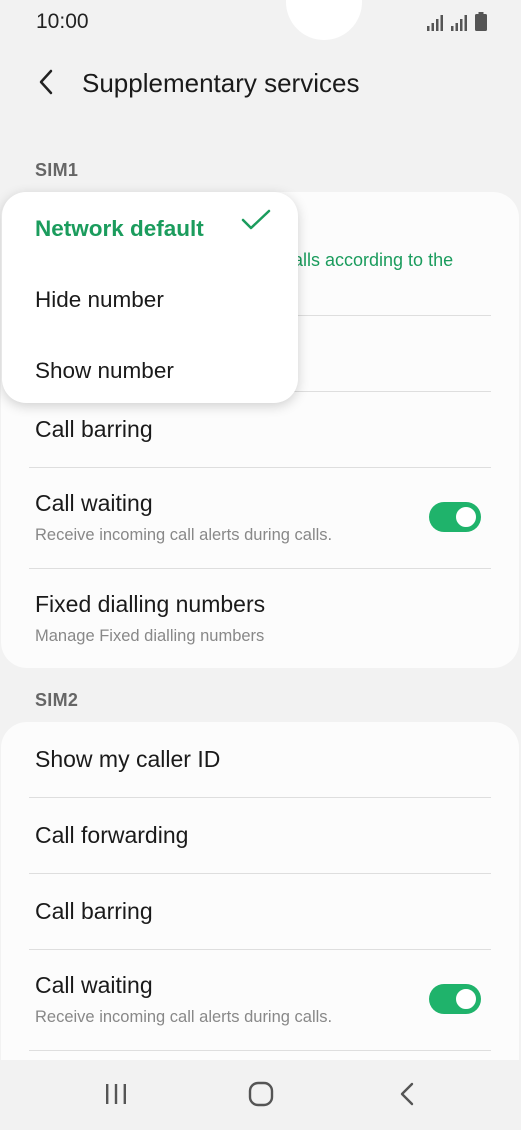  What do you see at coordinates (57, 170) in the screenshot?
I see `section-label-sim1: SIM1` at bounding box center [57, 170].